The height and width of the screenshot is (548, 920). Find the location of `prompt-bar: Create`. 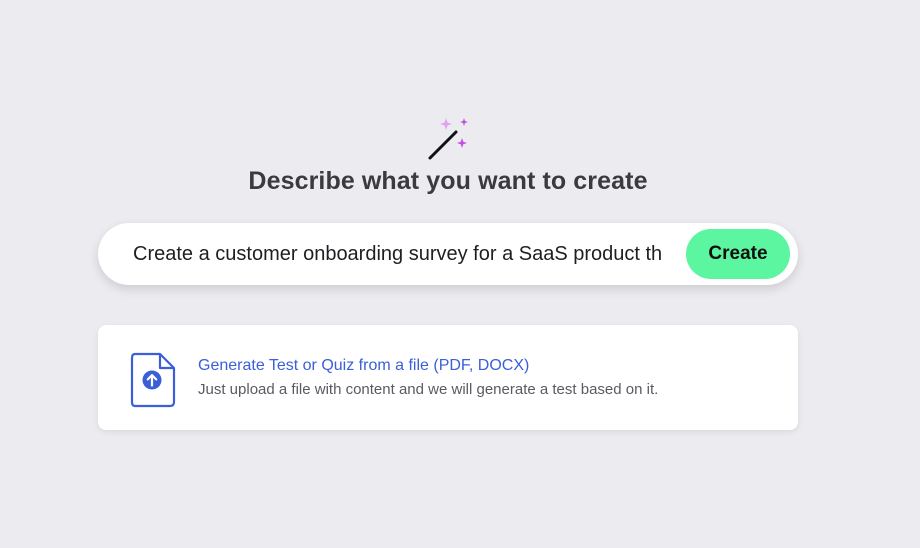

prompt-bar: Create is located at coordinates (448, 254).